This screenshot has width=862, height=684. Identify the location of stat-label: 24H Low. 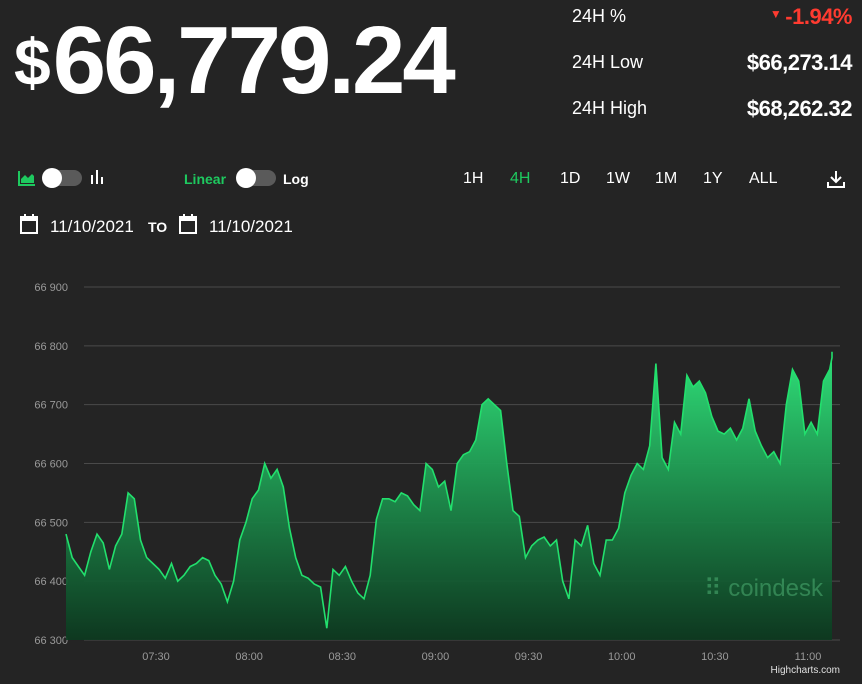
(608, 62).